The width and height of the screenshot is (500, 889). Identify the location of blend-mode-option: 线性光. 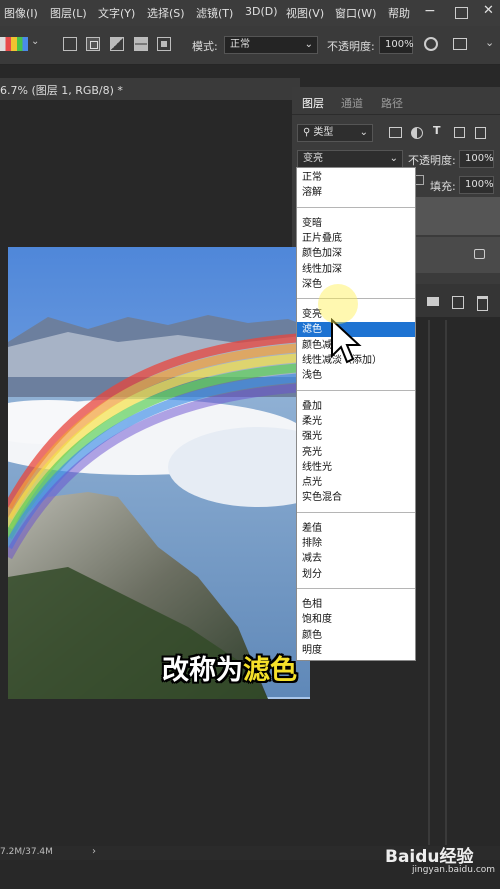
(356, 467).